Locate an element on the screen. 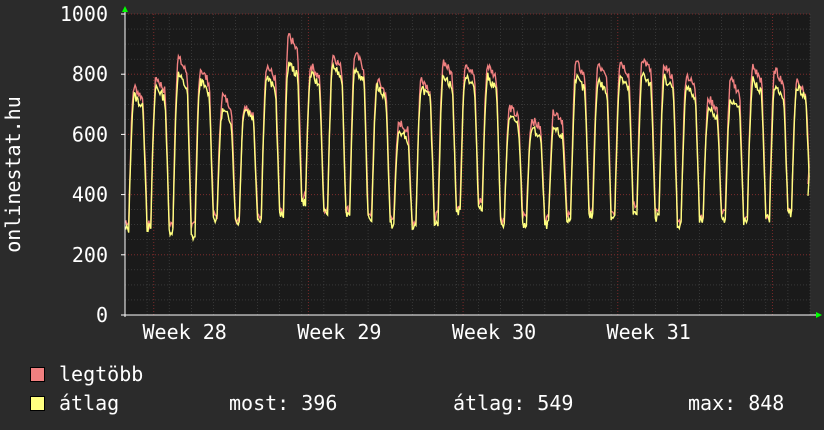  legend-avg: átlag is located at coordinates (74, 403).